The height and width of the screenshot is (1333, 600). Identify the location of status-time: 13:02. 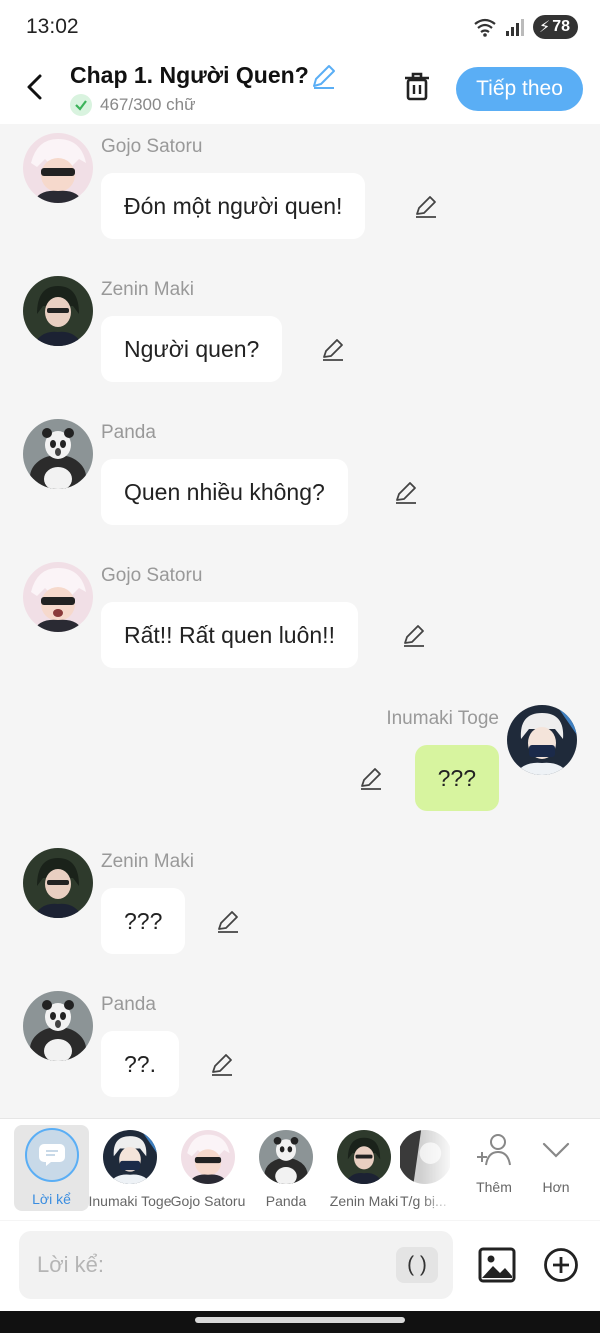
(52, 26).